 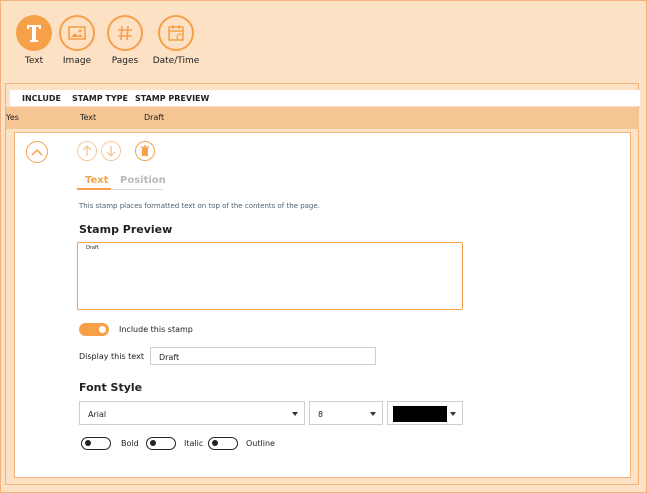 I want to click on font-color-swatch, so click(x=420, y=414).